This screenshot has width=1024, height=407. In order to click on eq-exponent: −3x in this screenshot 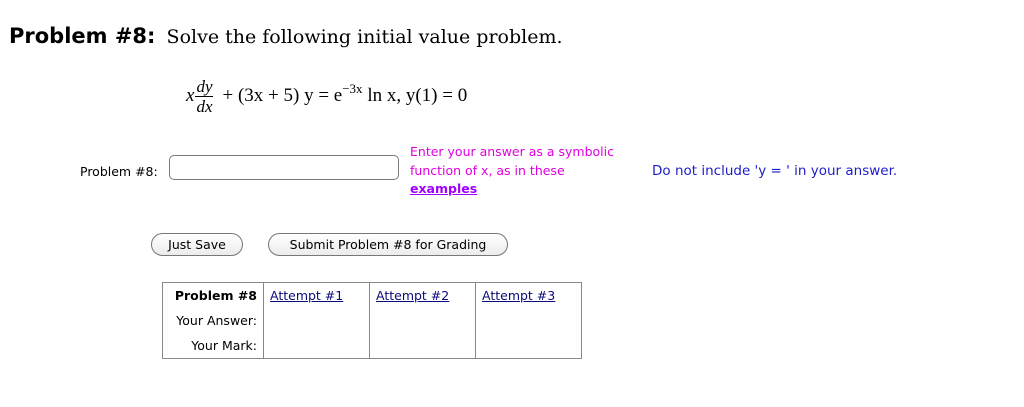, I will do `click(352, 88)`.